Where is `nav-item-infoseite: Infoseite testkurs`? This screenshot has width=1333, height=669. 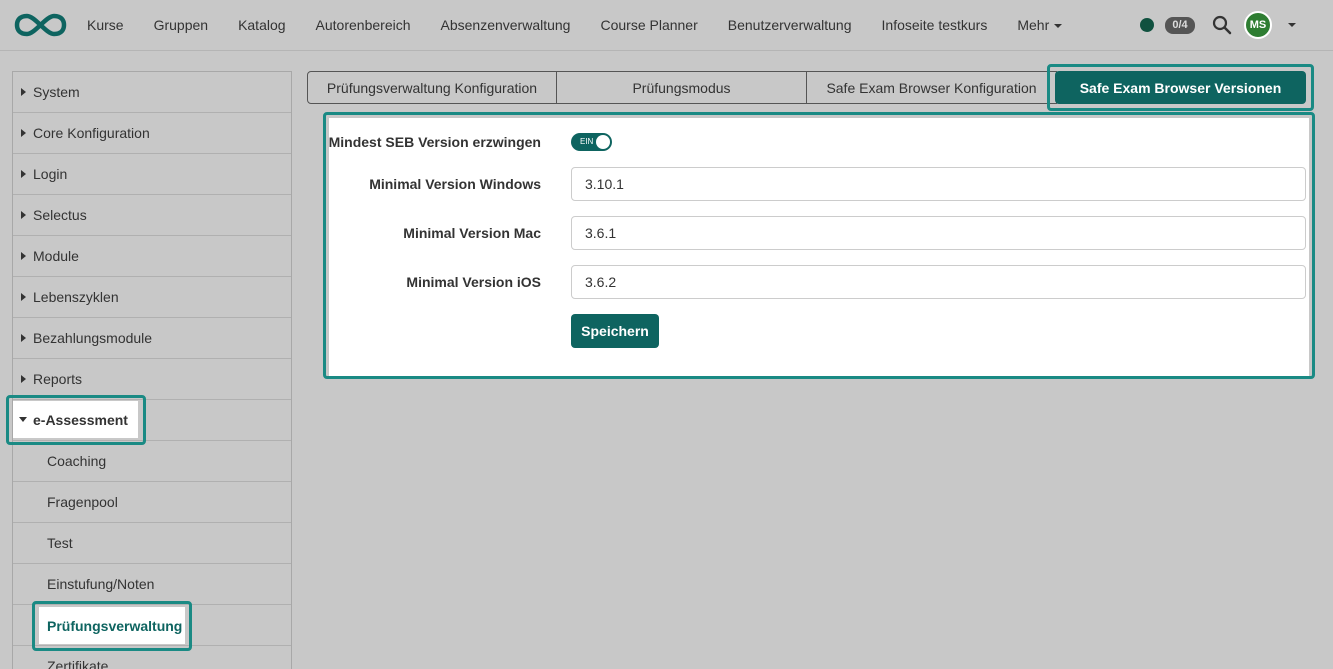
nav-item-infoseite: Infoseite testkurs is located at coordinates (935, 25).